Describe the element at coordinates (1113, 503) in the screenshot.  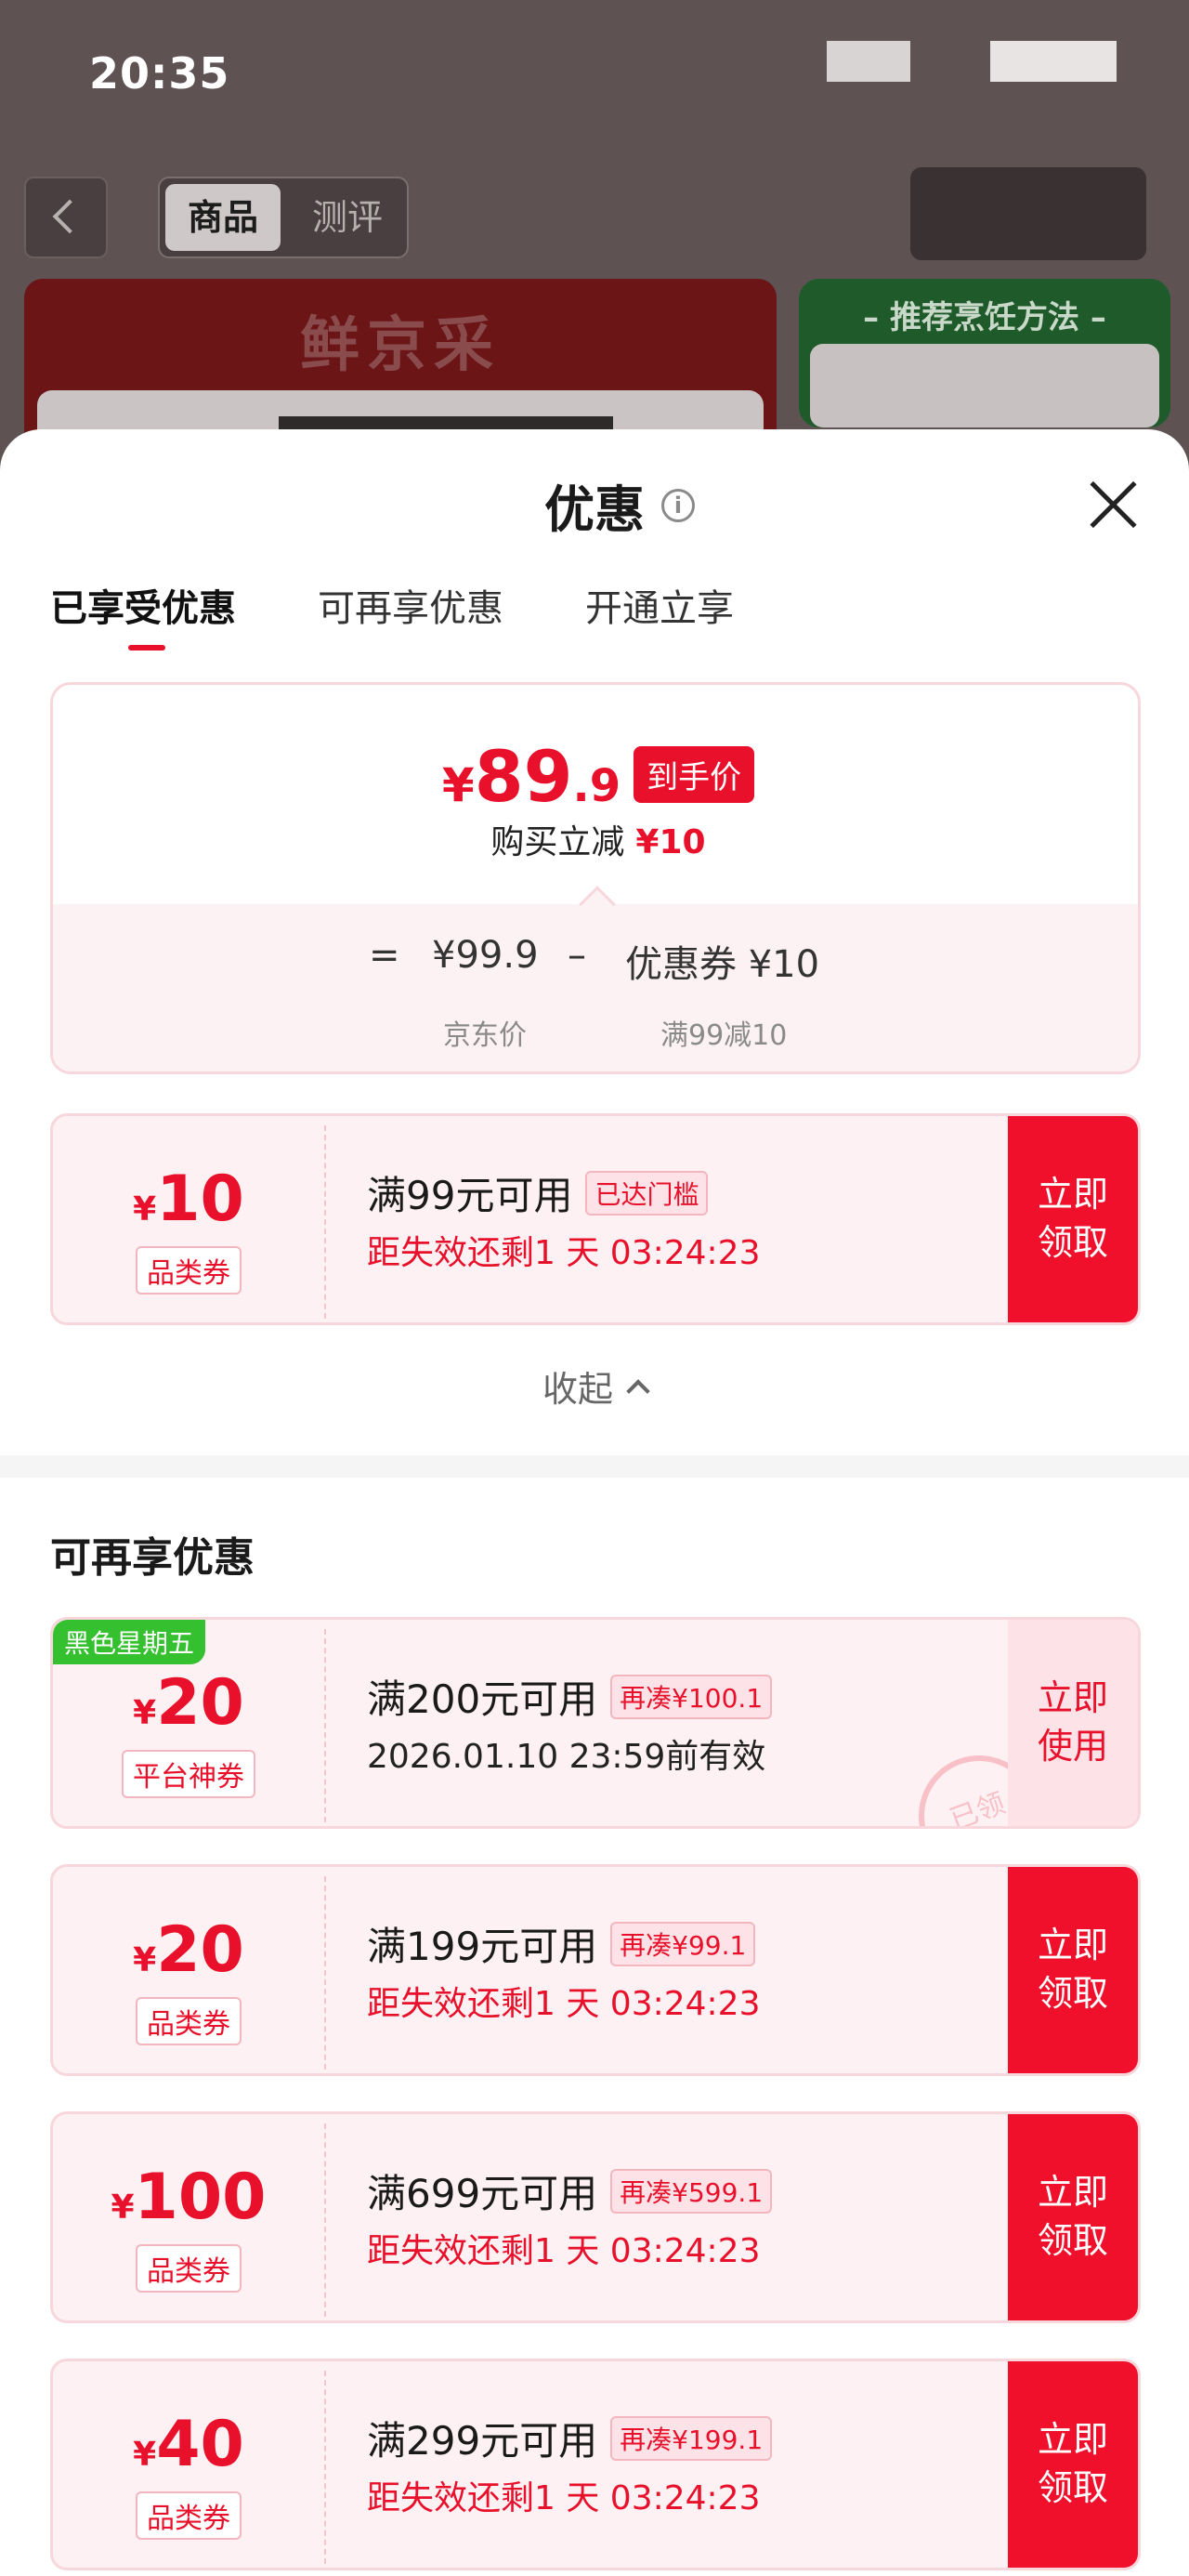
I see `close-icon` at that location.